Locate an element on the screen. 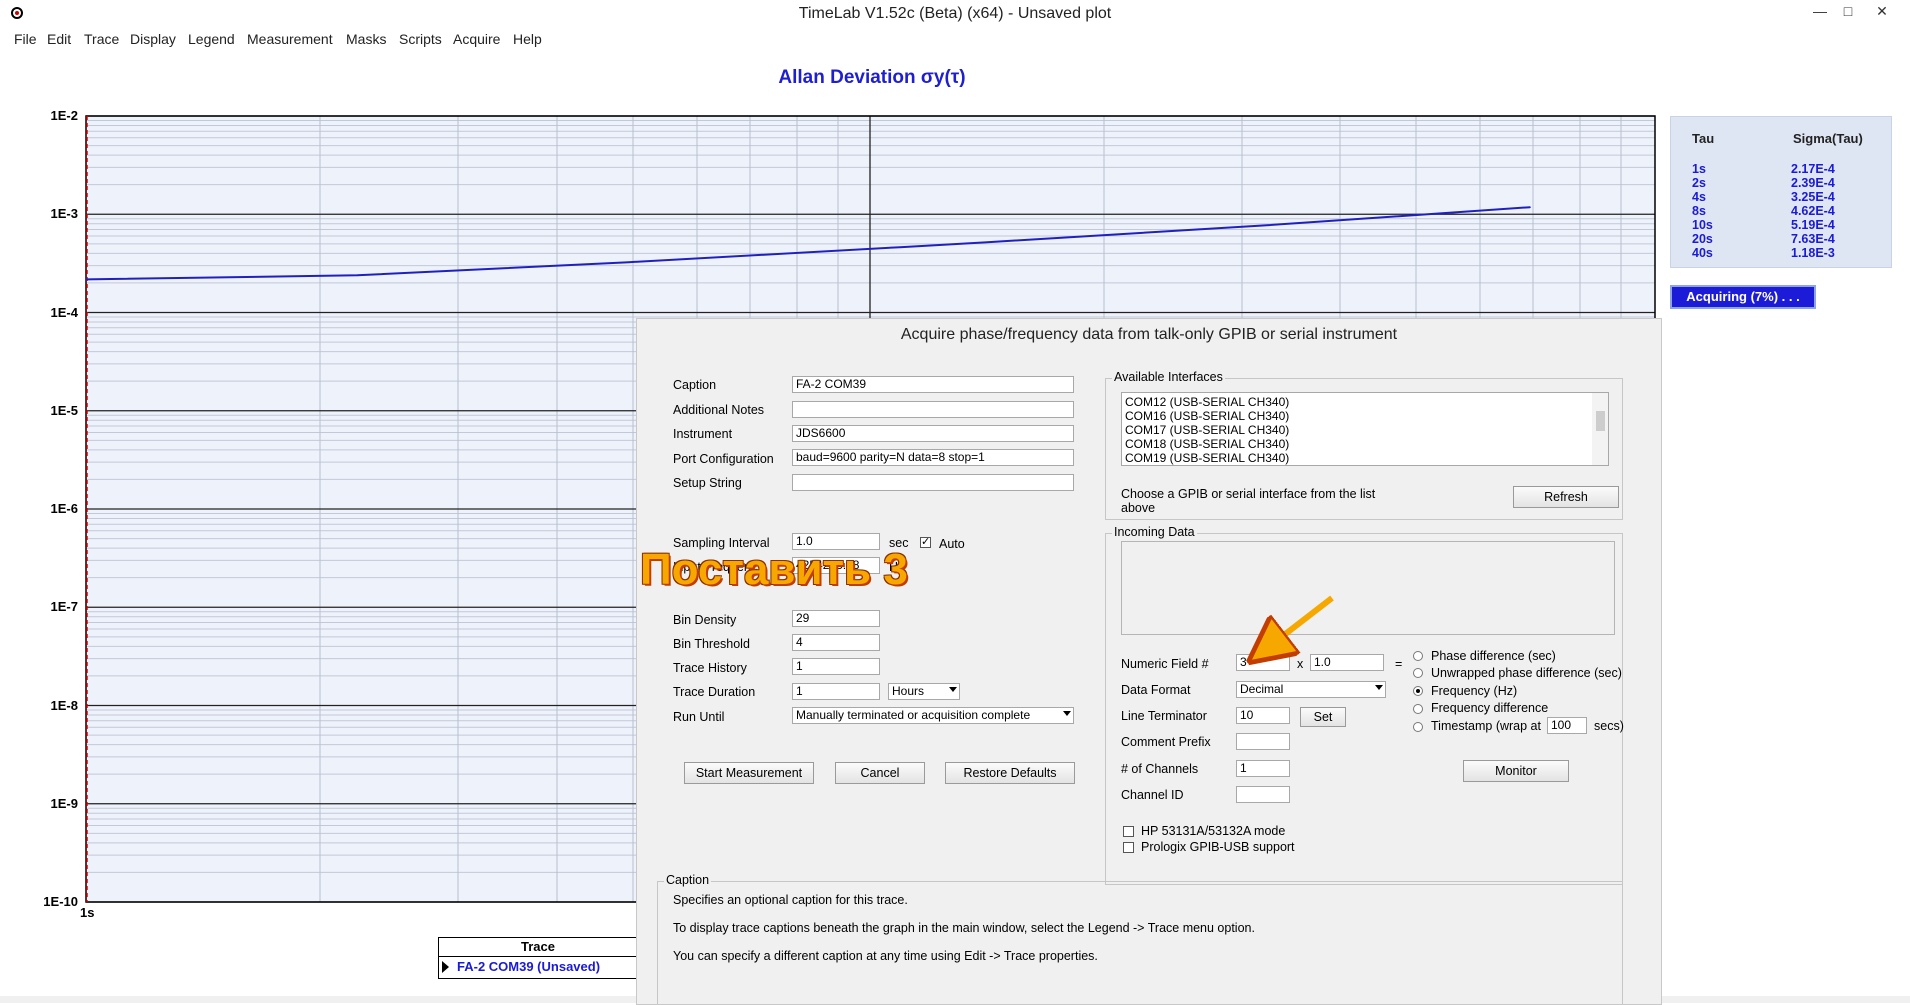  trace-history-field: 1 is located at coordinates (836, 666).